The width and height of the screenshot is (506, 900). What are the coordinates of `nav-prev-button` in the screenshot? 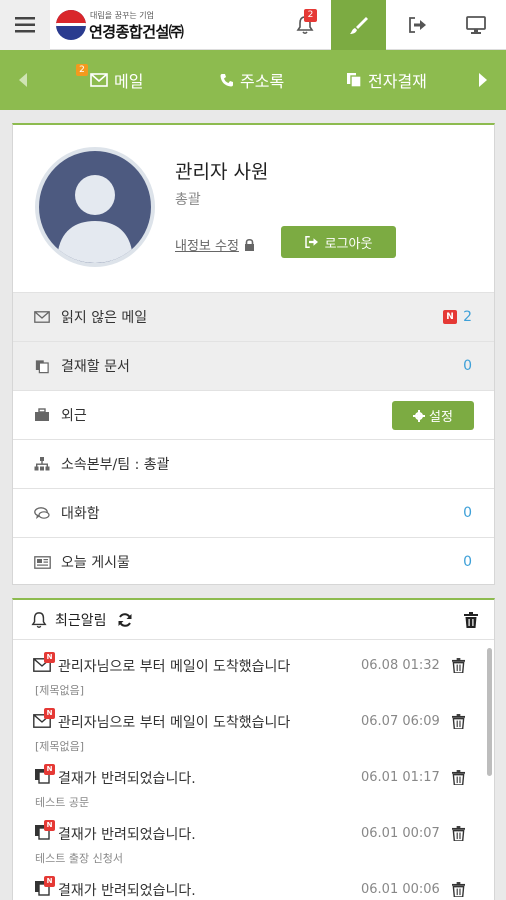 It's located at (23, 80).